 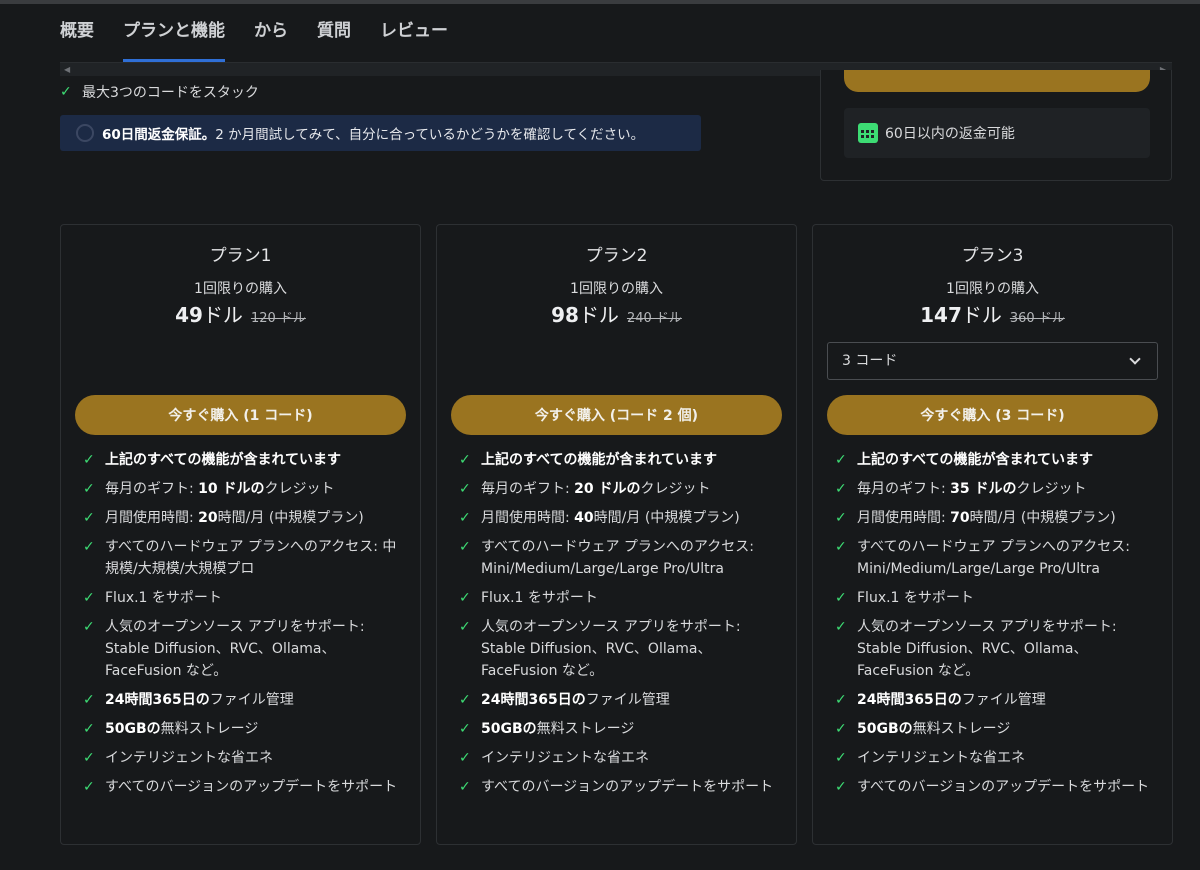 I want to click on list-item: ✓ すべてのバージョンのアップデートをサポート, so click(x=996, y=787).